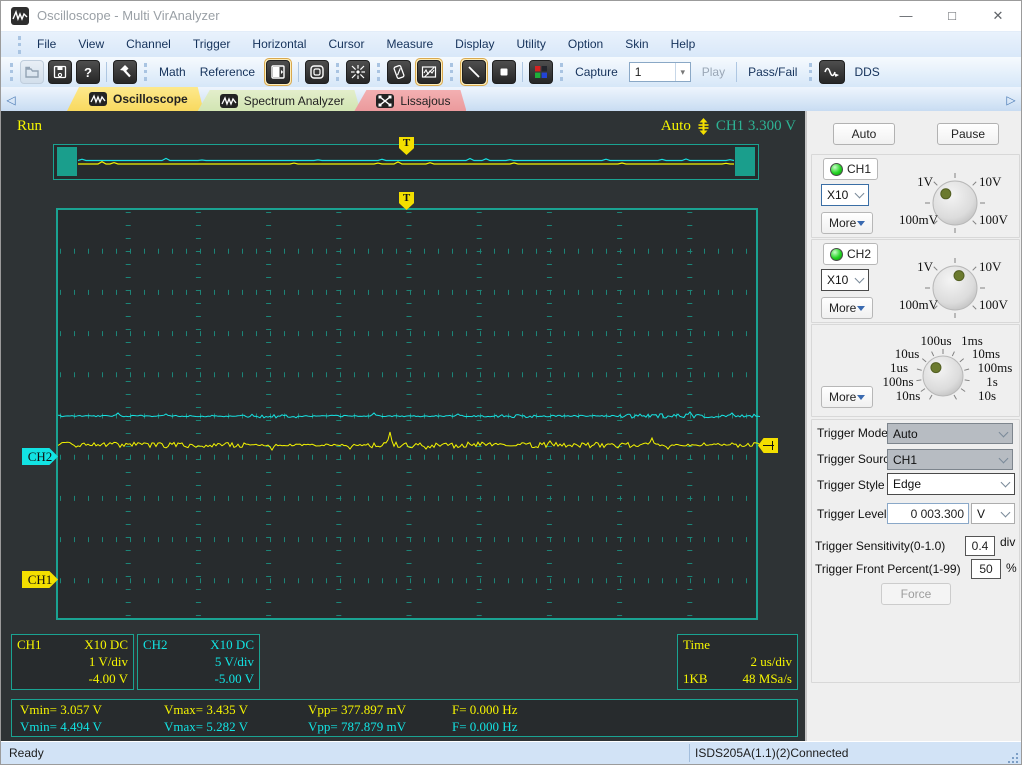  I want to click on status-left: Ready, so click(26, 753).